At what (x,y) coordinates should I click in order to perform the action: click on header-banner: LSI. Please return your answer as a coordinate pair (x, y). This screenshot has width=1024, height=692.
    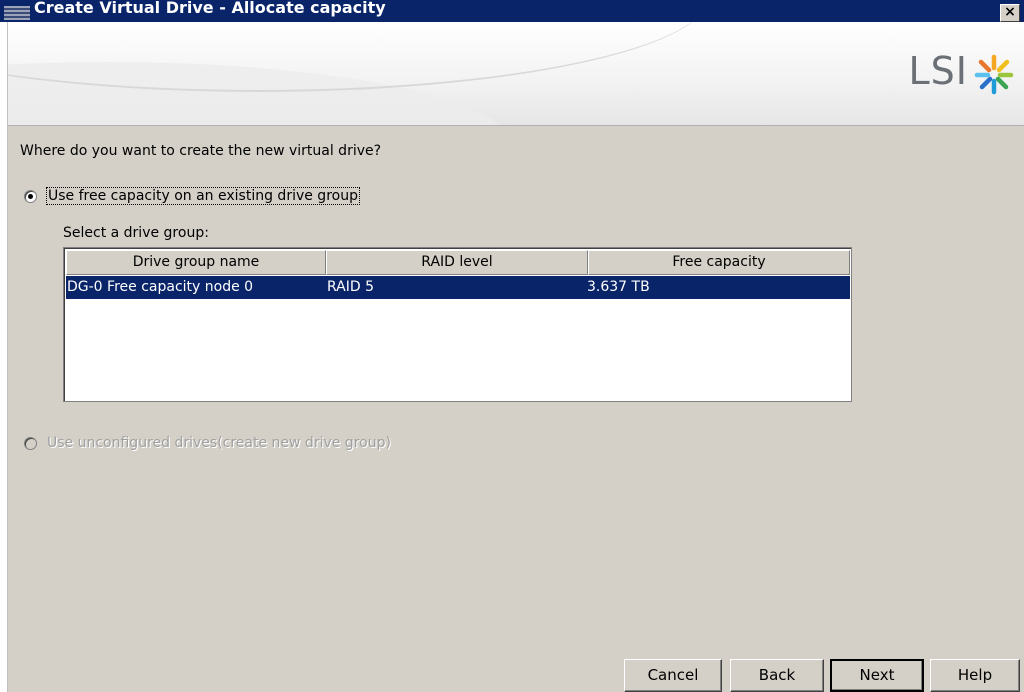
    Looking at the image, I should click on (516, 74).